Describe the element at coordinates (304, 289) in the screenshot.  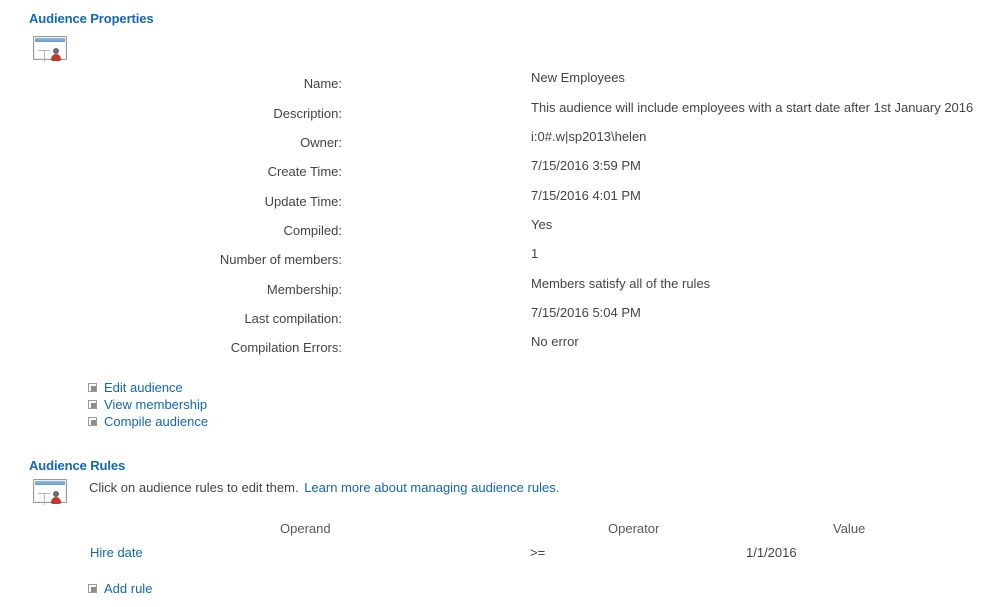
I see `property-label: Membership:` at that location.